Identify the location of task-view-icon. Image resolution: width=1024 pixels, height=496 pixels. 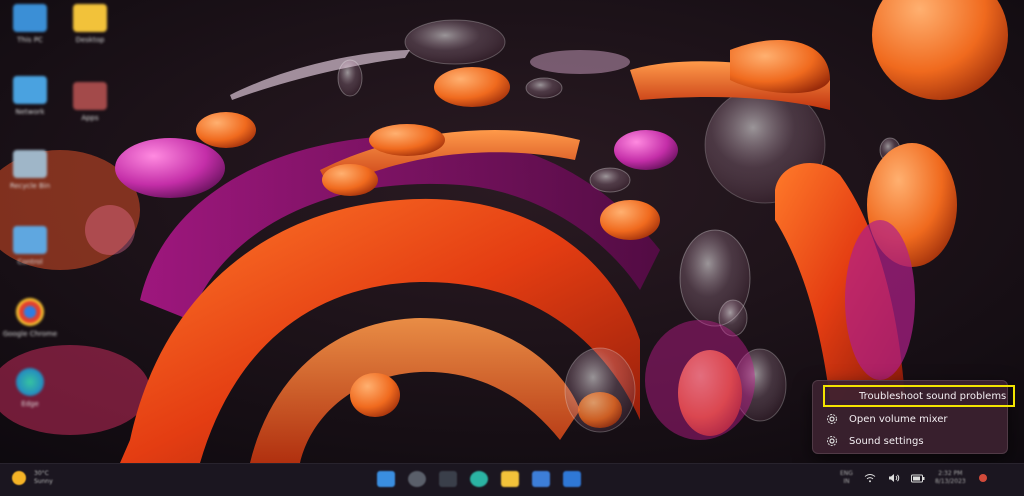
(448, 479).